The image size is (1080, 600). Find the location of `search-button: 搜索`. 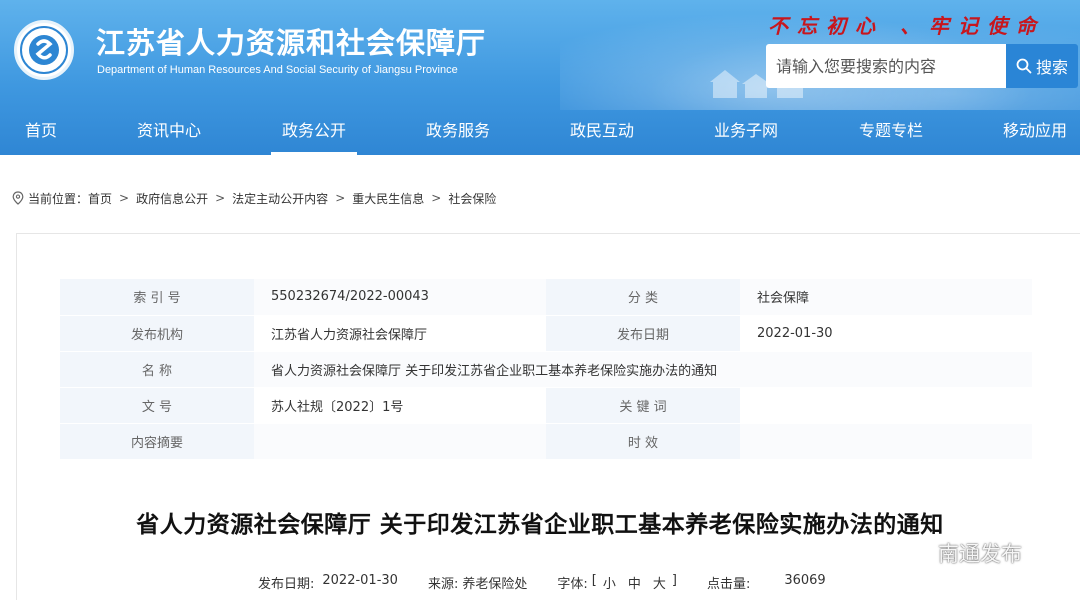

search-button: 搜索 is located at coordinates (1042, 66).